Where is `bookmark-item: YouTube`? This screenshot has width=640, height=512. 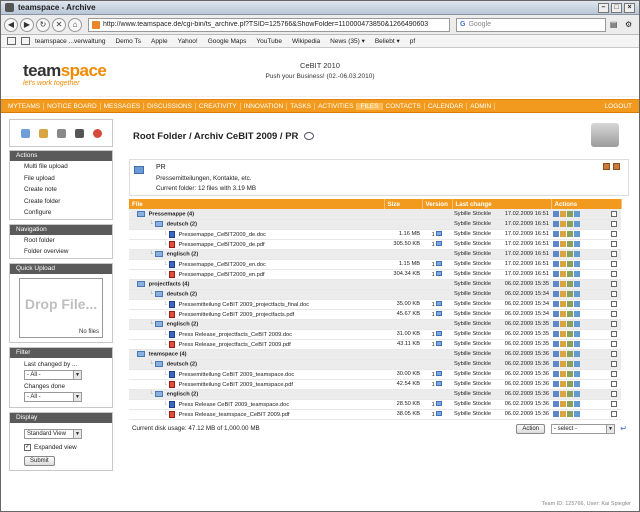
bookmark-item: YouTube is located at coordinates (269, 41).